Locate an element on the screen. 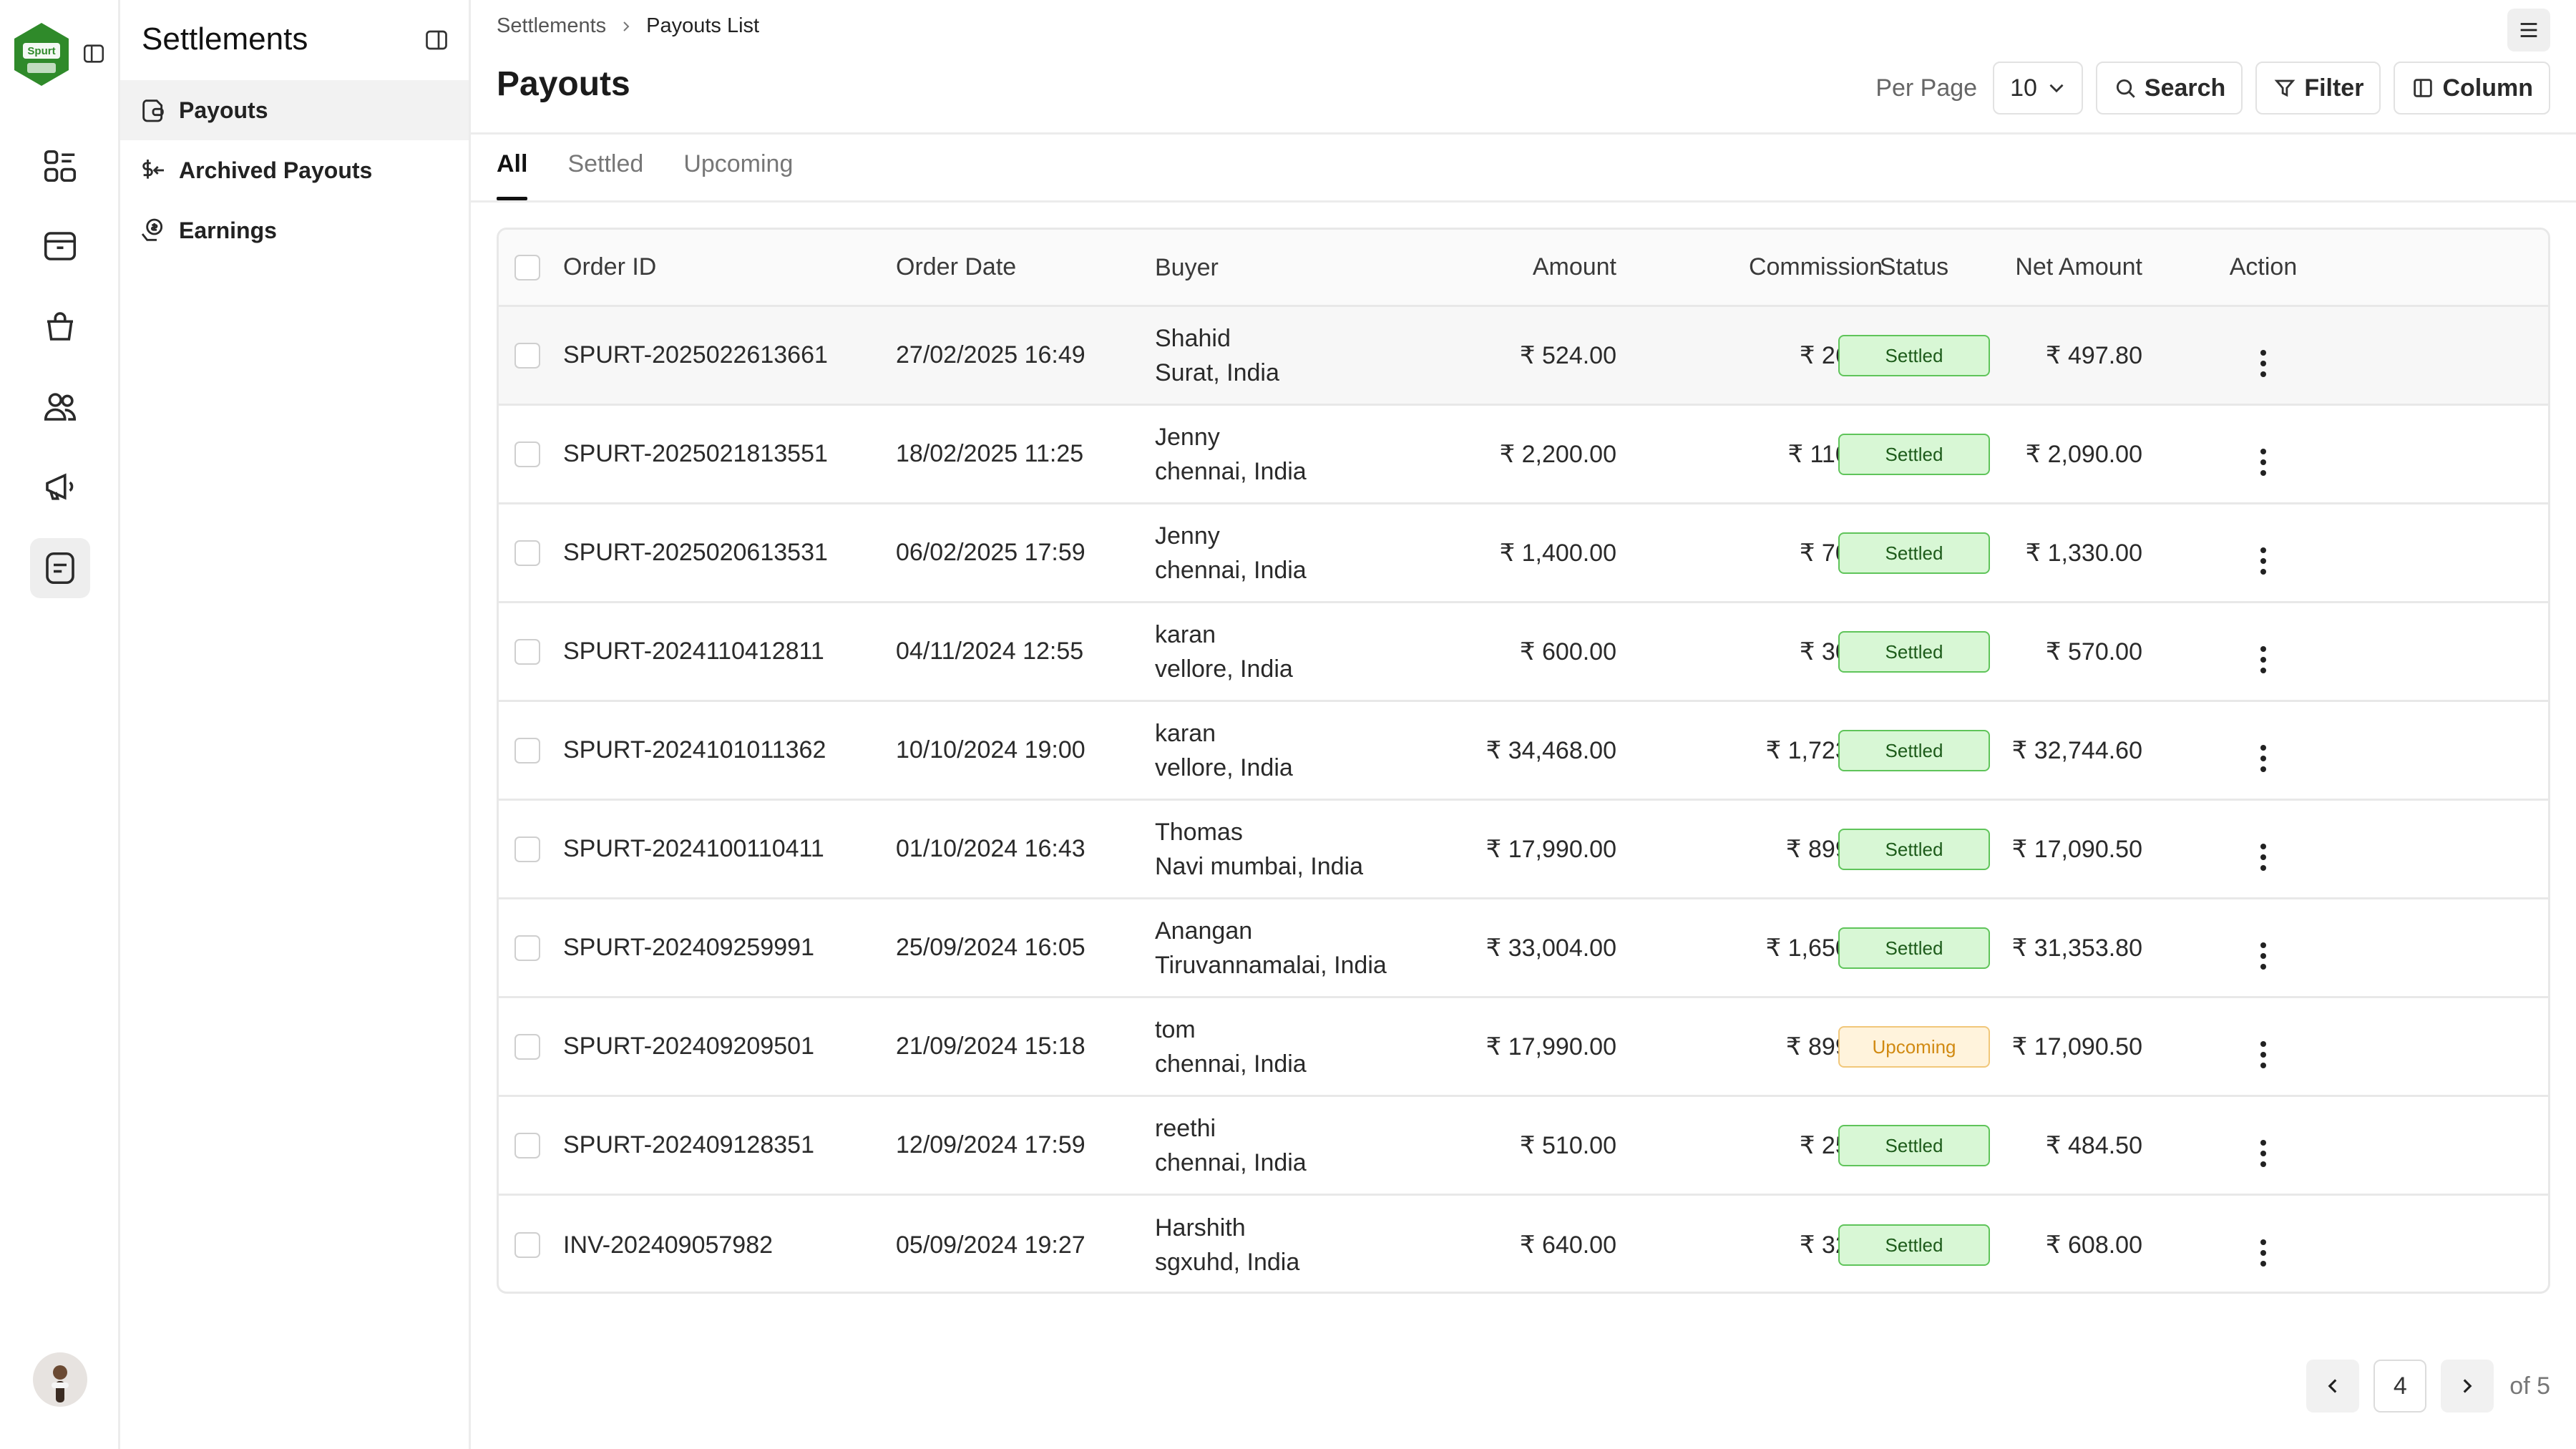  search-button: Search is located at coordinates (2169, 88).